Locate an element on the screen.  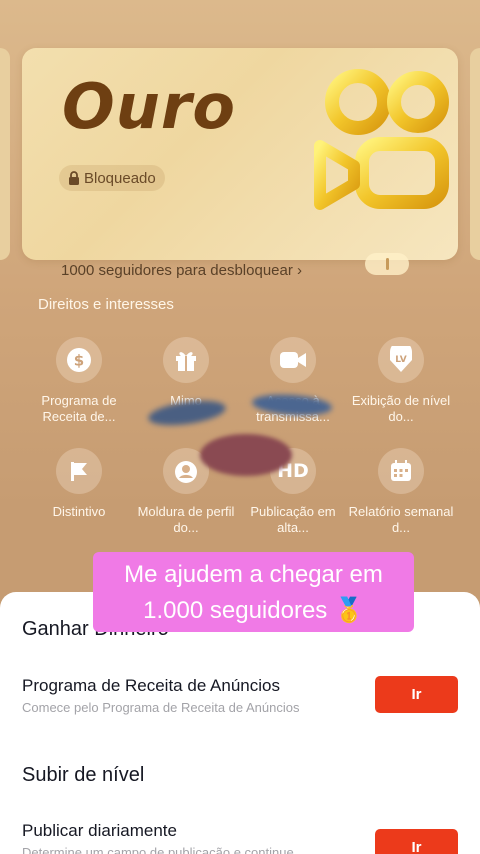
level-up-heading: Subir de nível is located at coordinates (83, 775).